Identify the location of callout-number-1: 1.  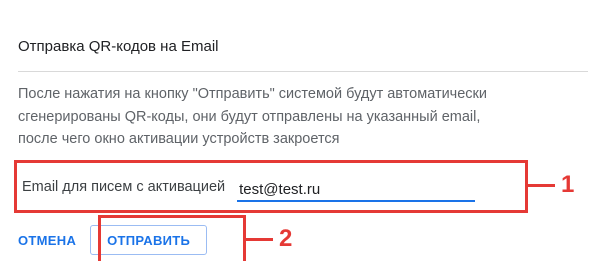
(568, 184).